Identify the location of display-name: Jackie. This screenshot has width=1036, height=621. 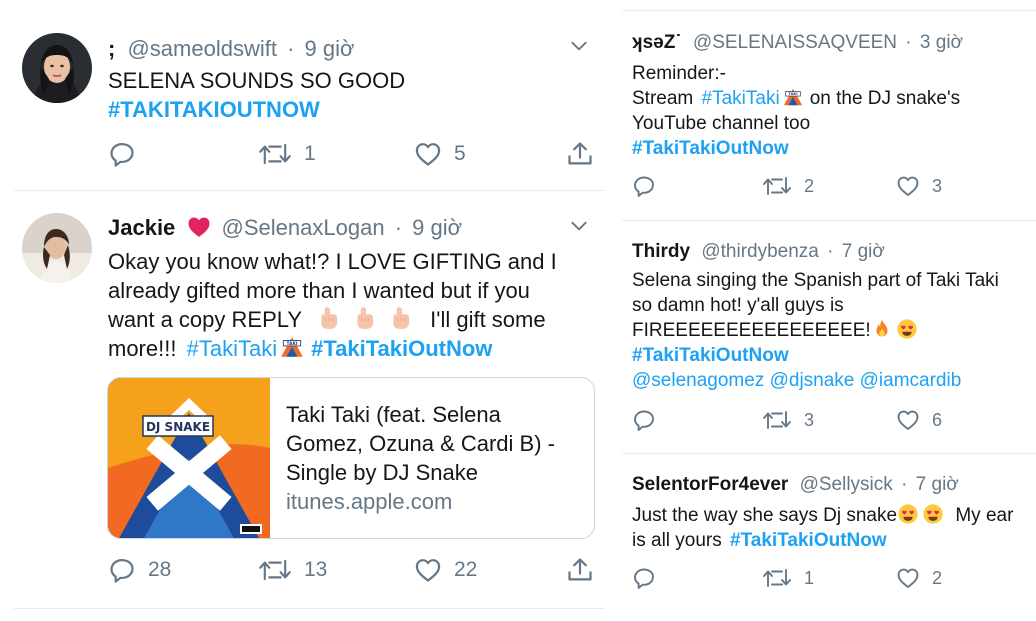
(141, 227).